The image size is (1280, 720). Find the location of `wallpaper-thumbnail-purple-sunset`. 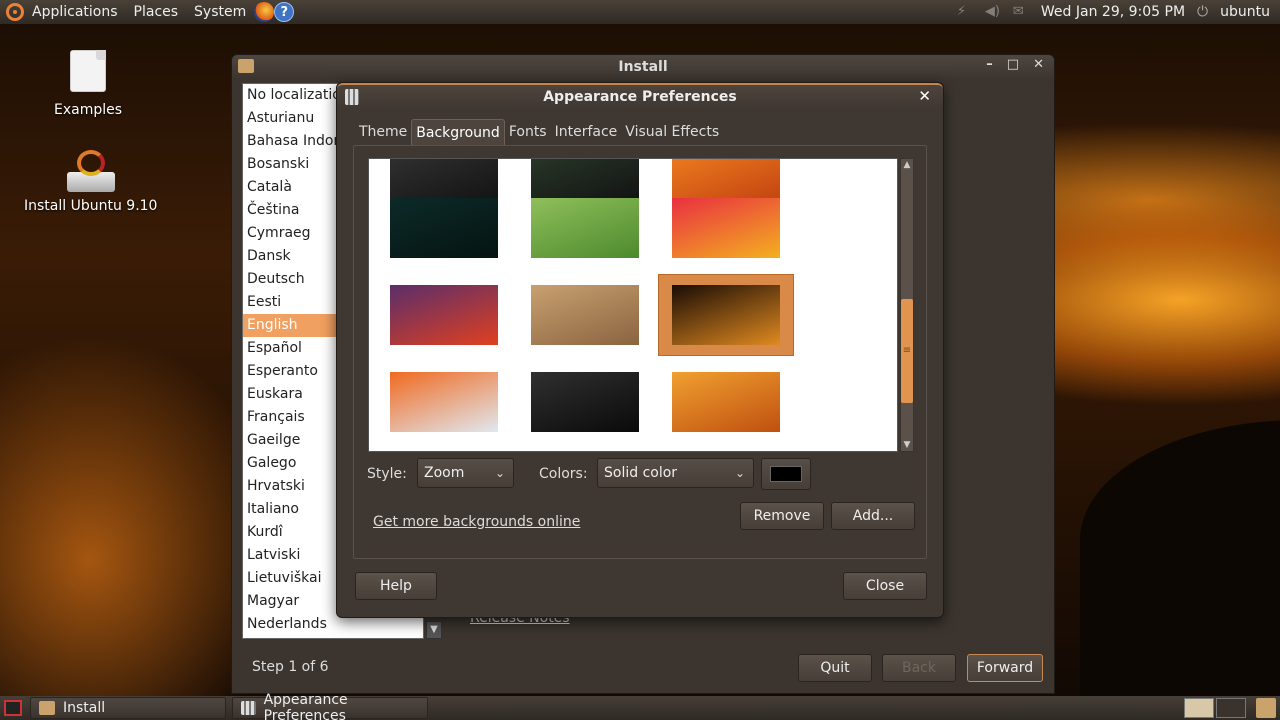

wallpaper-thumbnail-purple-sunset is located at coordinates (444, 315).